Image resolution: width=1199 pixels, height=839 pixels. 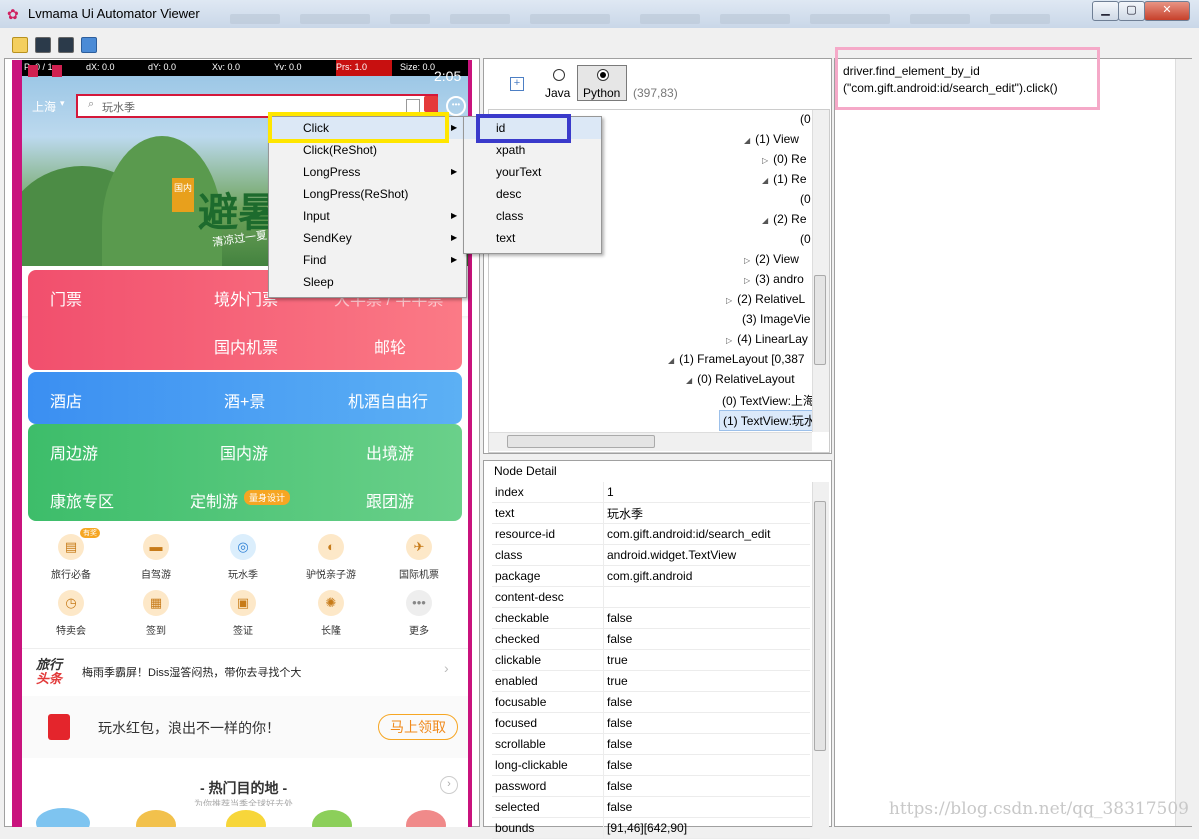 What do you see at coordinates (820, 626) in the screenshot?
I see `detail-vscroll-thumb` at bounding box center [820, 626].